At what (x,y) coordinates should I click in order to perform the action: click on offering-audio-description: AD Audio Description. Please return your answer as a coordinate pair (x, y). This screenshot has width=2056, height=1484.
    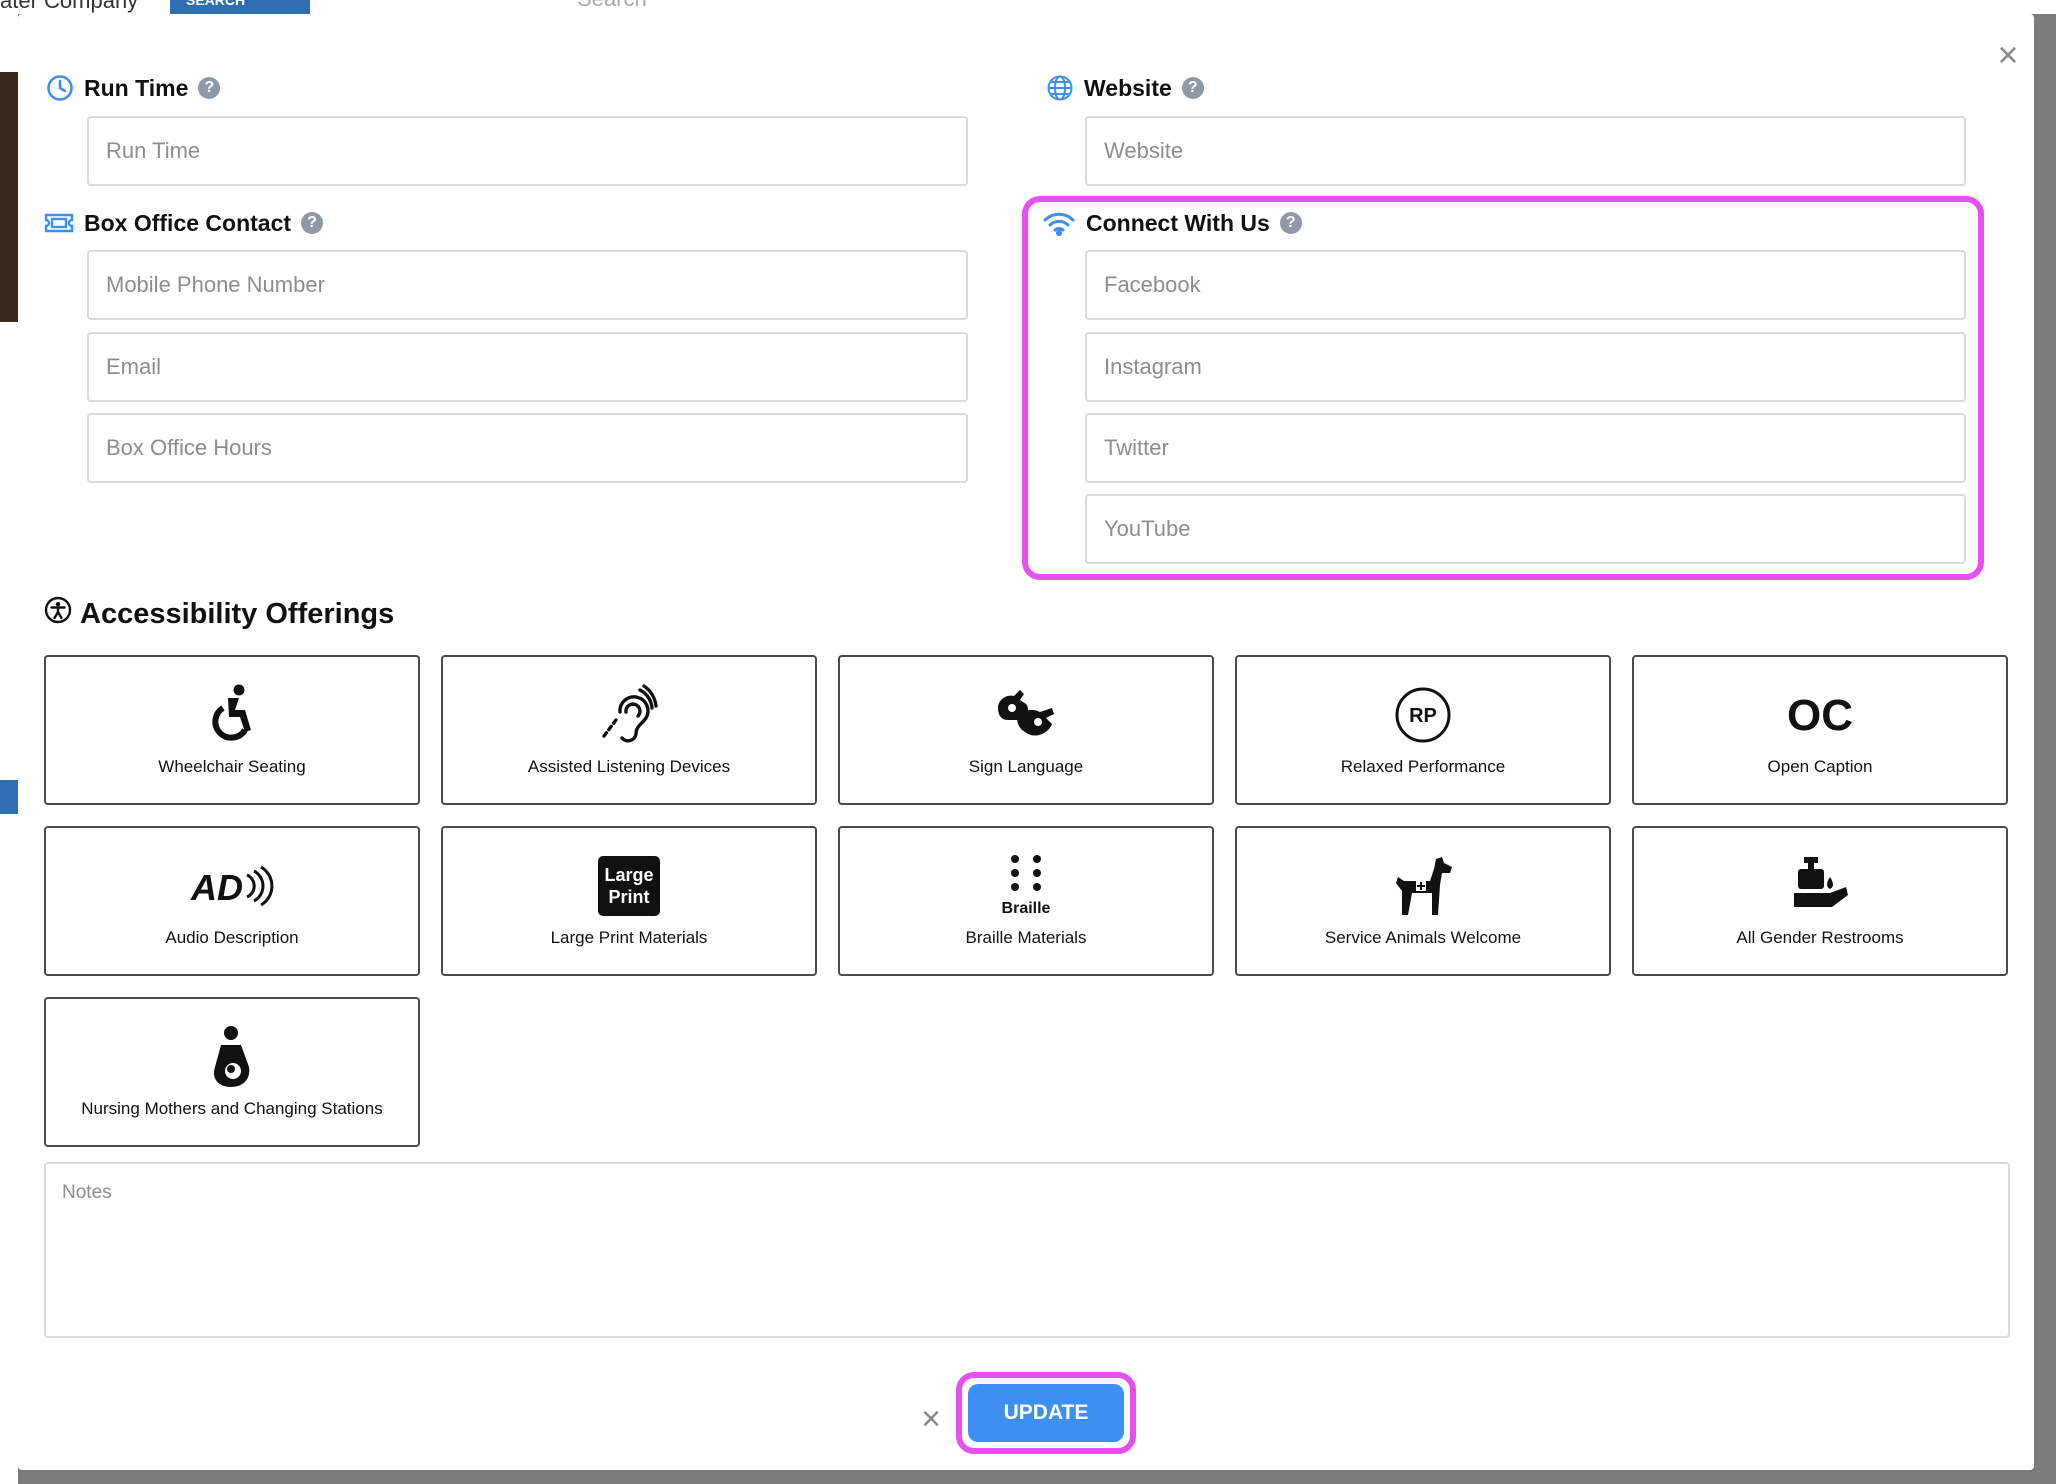
    Looking at the image, I should click on (232, 901).